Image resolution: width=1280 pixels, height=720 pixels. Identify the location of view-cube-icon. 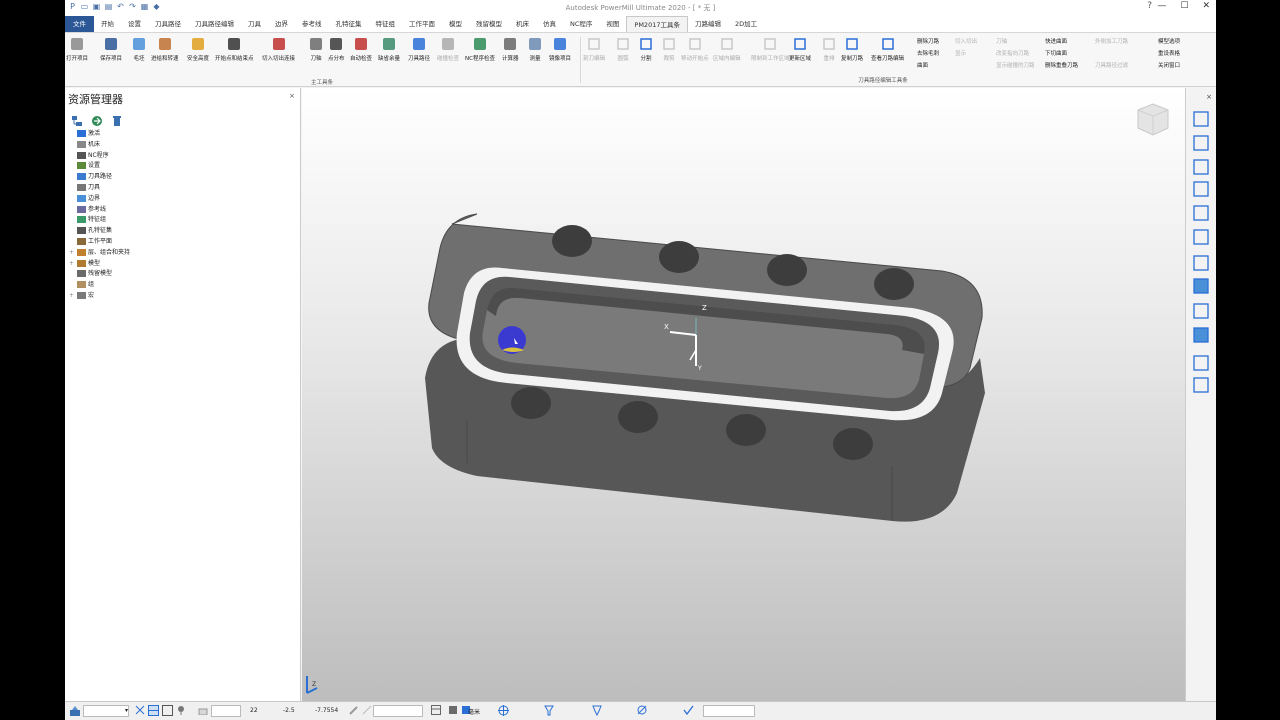
(1201, 167).